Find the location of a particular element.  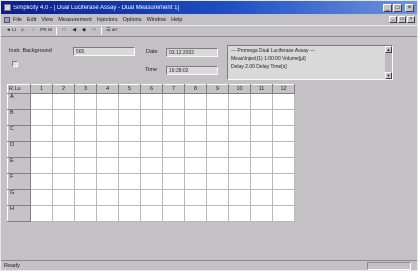

column-header: 6 is located at coordinates (151, 89).